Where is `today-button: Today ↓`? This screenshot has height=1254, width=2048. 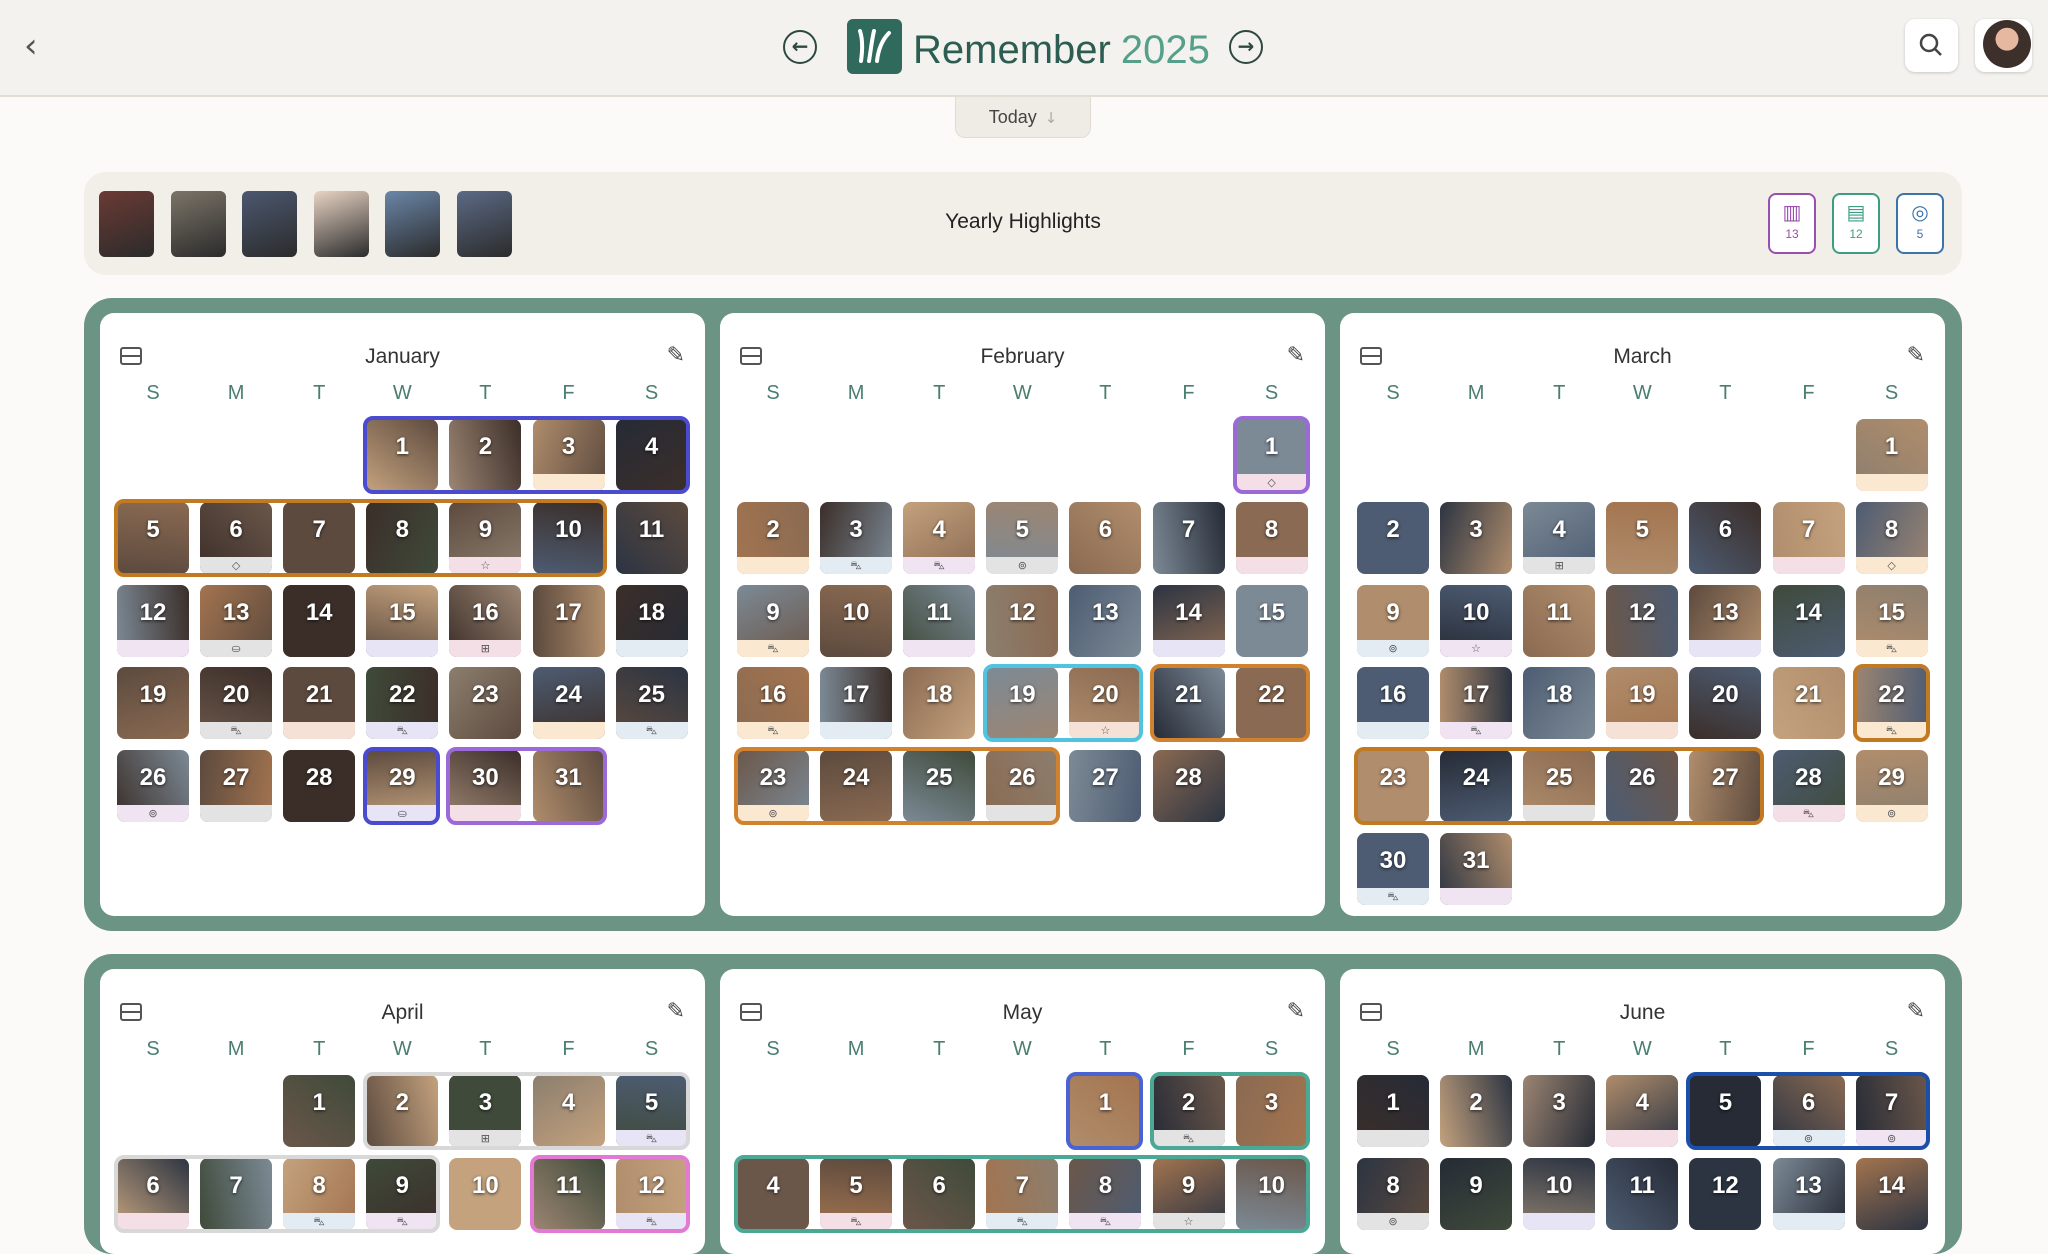
today-button: Today ↓ is located at coordinates (1023, 117).